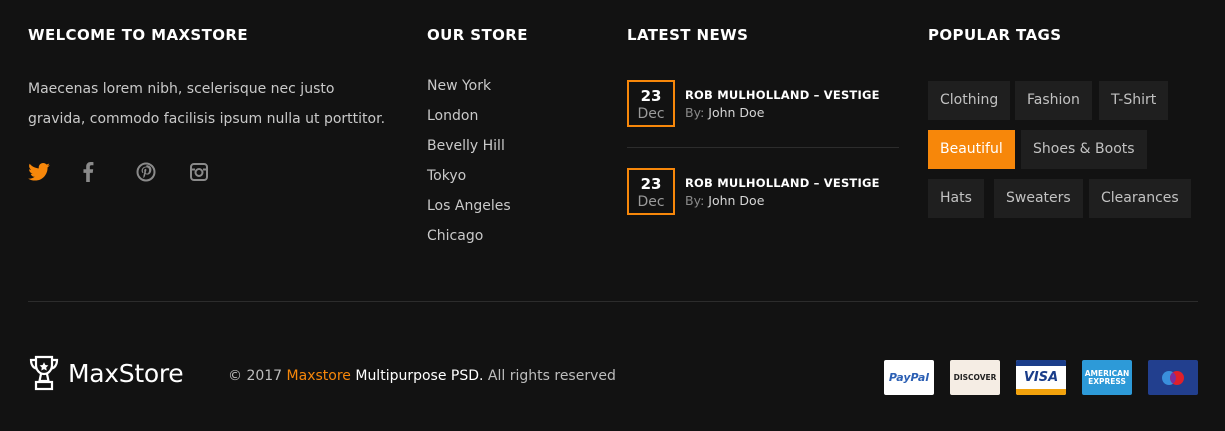 The width and height of the screenshot is (1225, 431). What do you see at coordinates (956, 198) in the screenshot?
I see `tag-hats: Hats` at bounding box center [956, 198].